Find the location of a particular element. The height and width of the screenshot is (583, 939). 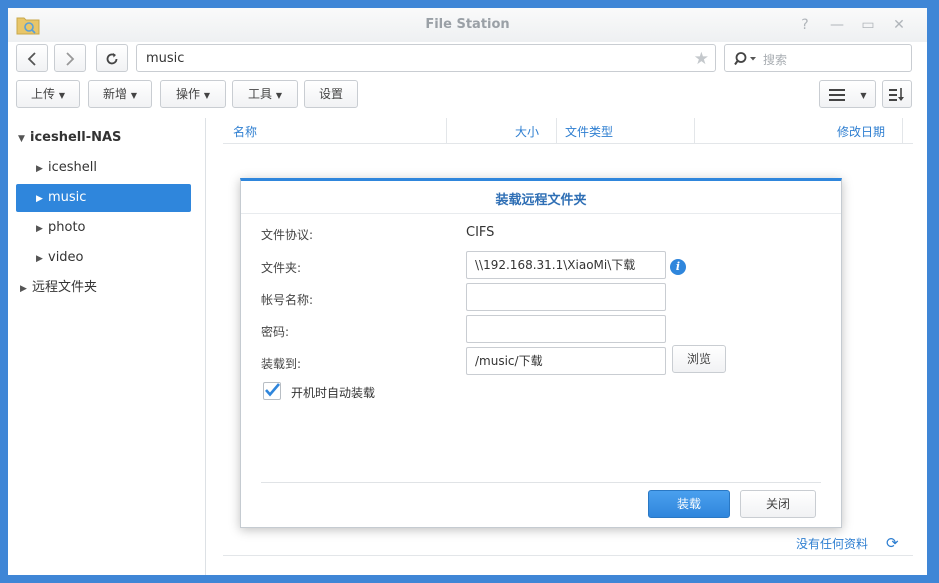

refresh-icon is located at coordinates (112, 58).